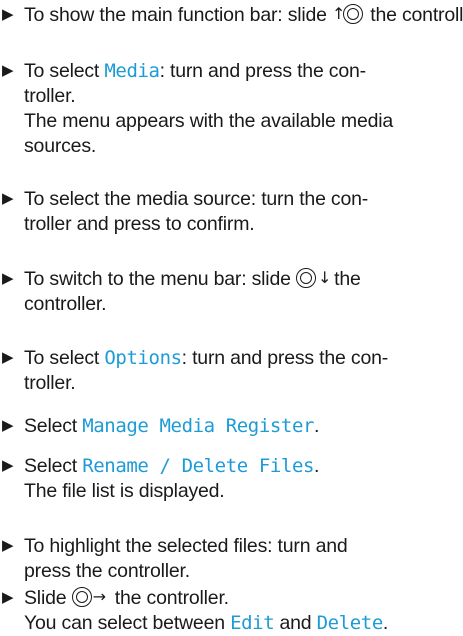 This screenshot has height=636, width=463. I want to click on controller-slide-up-icon: ↑, so click(348, 14).